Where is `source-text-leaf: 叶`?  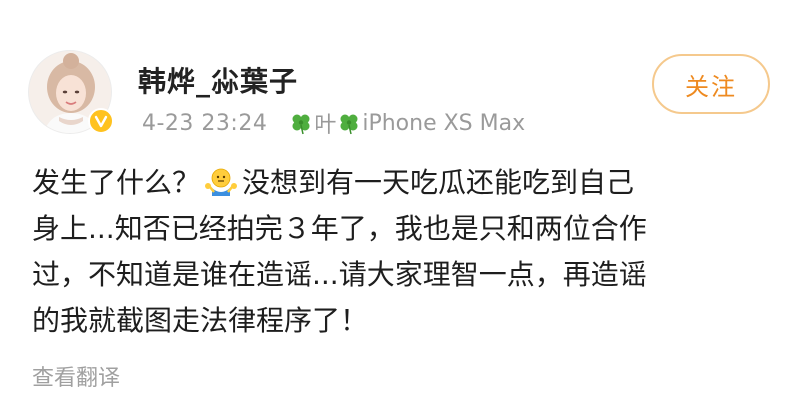
source-text-leaf: 叶 is located at coordinates (325, 125).